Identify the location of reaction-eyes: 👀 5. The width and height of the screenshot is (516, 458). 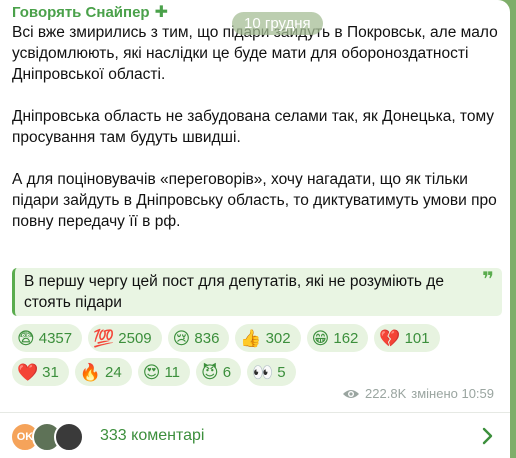
(271, 372).